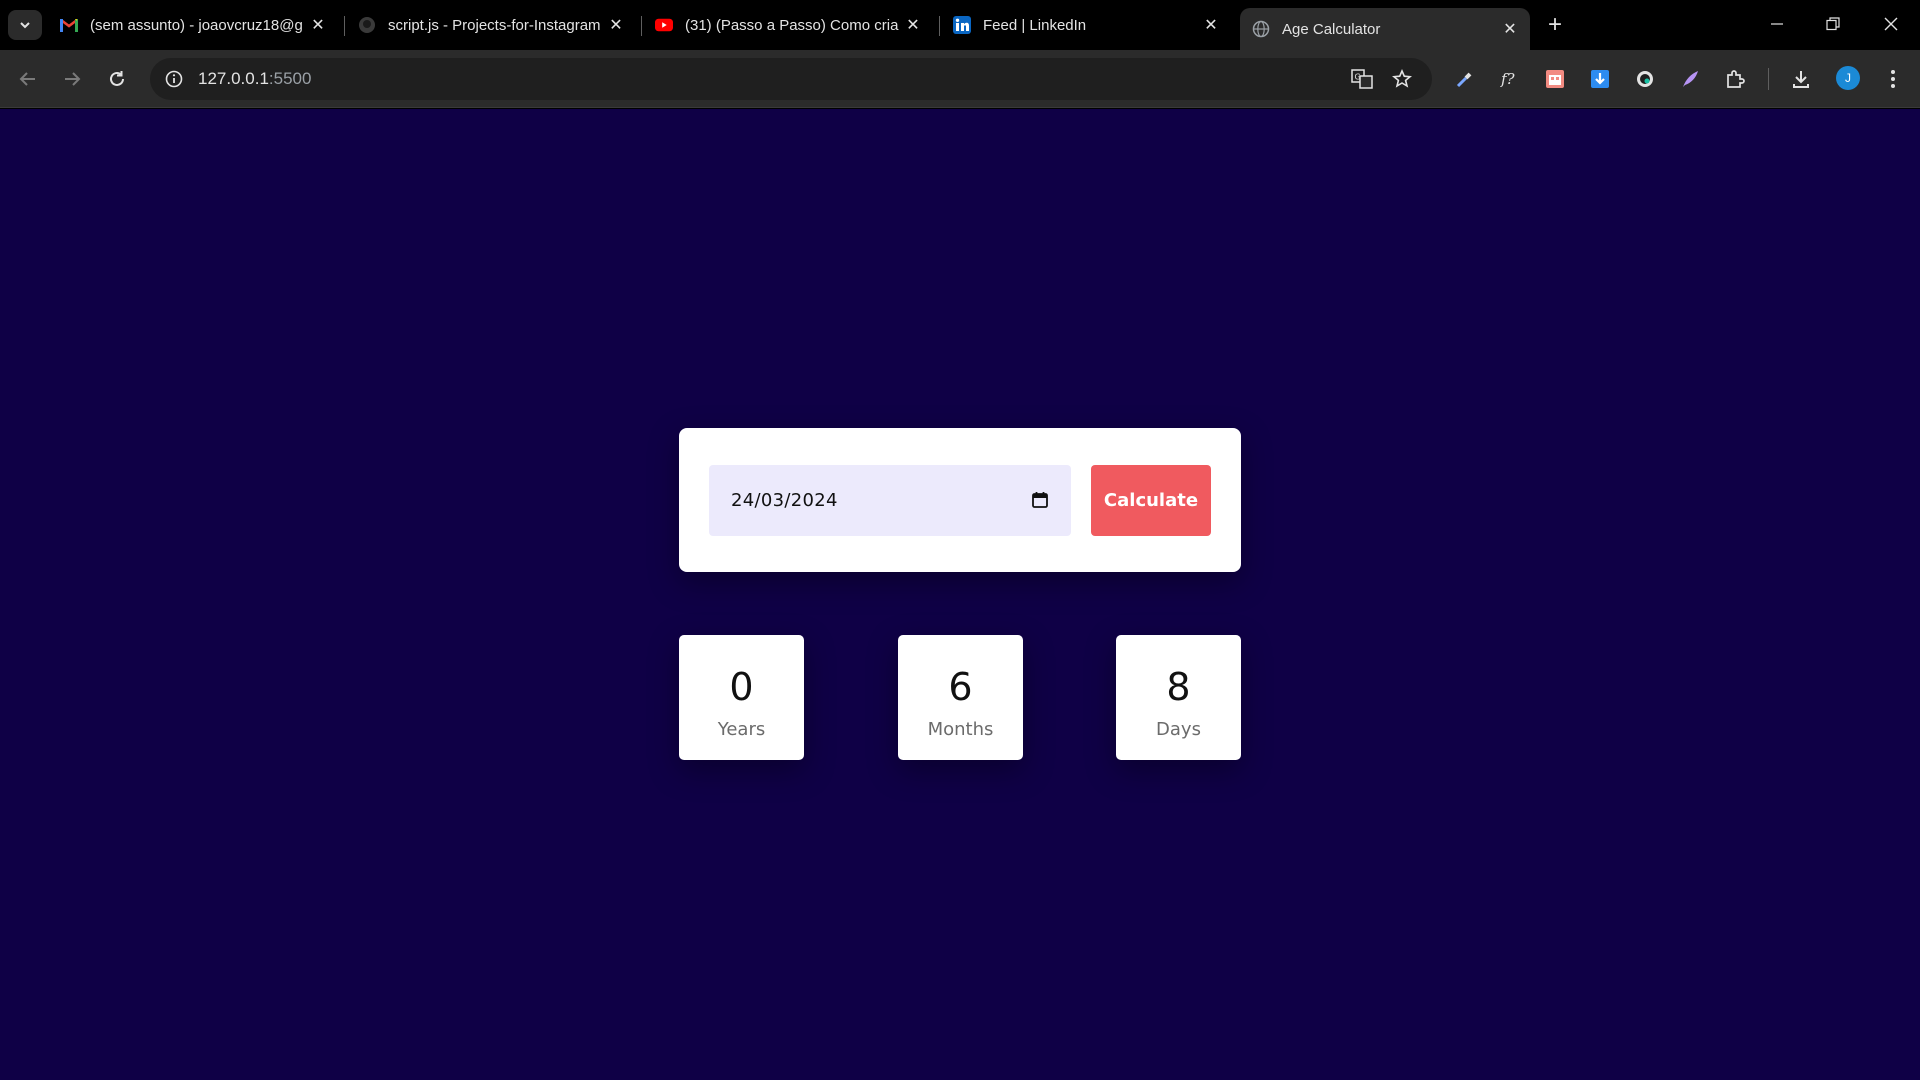 The width and height of the screenshot is (1920, 1080). Describe the element at coordinates (792, 25) in the screenshot. I see `tab-title: (31) (Passo a Passo) Como criar` at that location.